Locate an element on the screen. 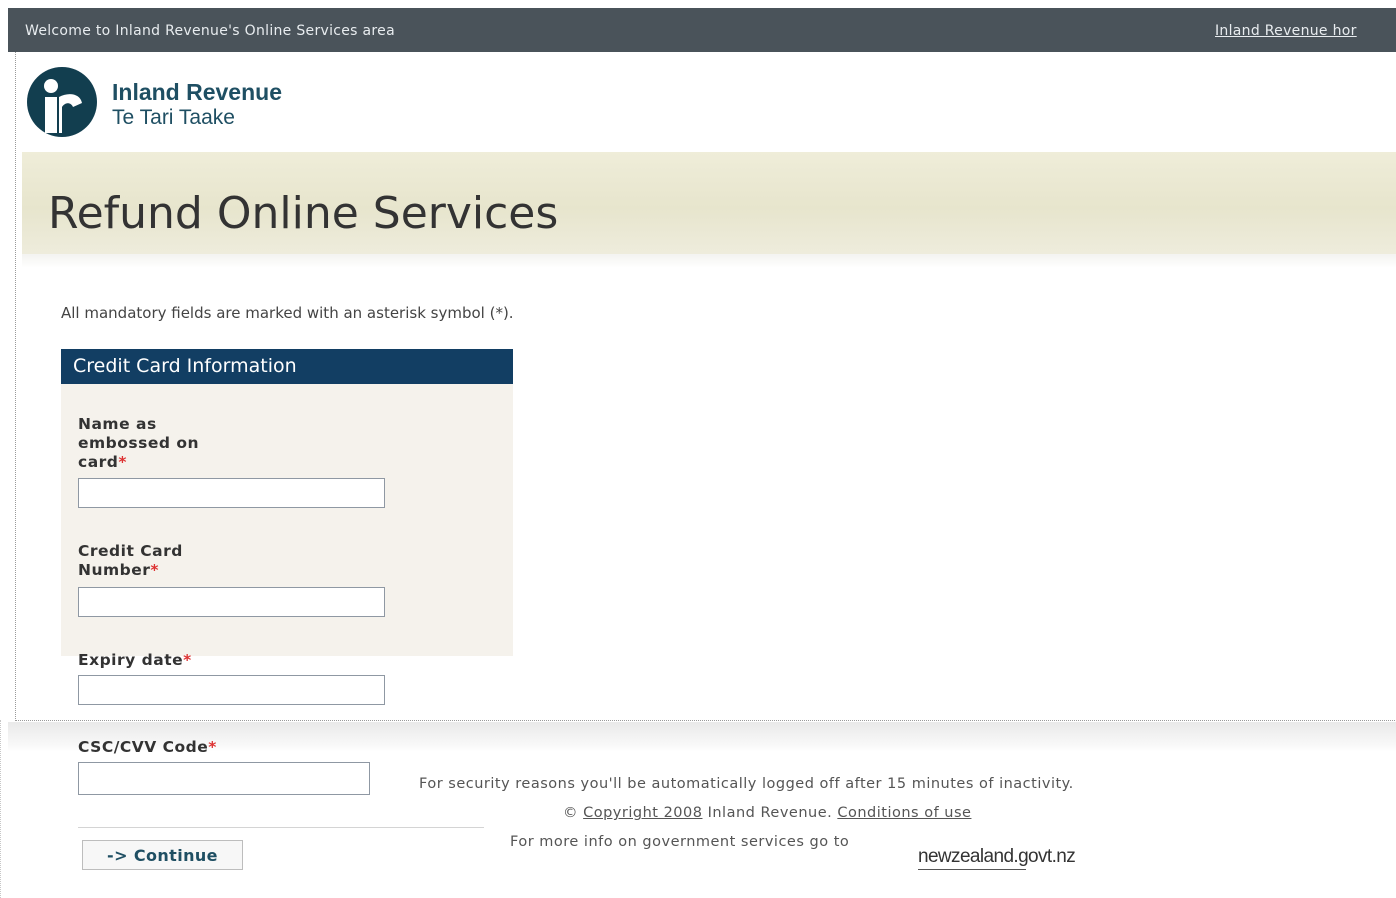  brand-name: Inland Revenue is located at coordinates (197, 92).